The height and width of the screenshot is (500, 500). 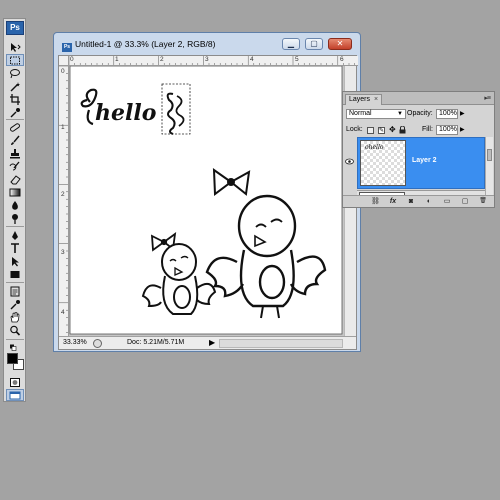 I want to click on notes-tool-icon, so click(x=15, y=291).